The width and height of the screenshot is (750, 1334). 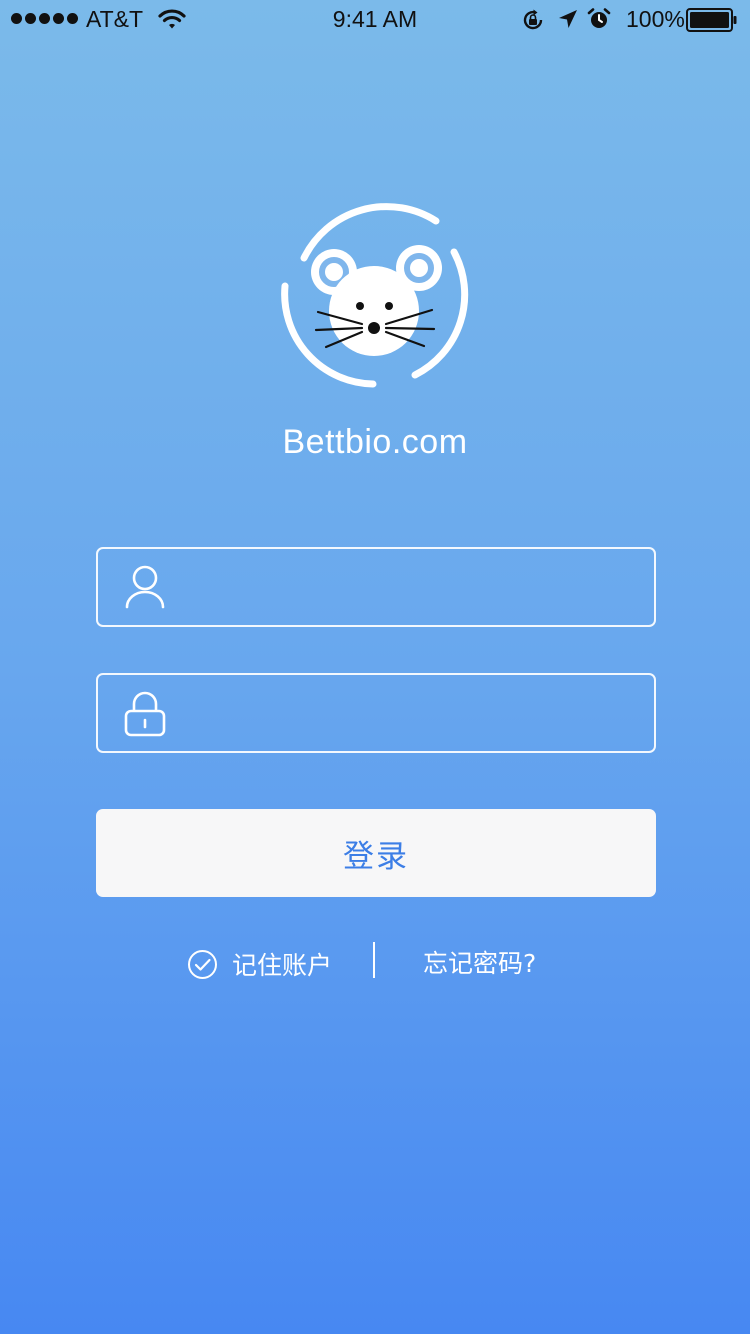 What do you see at coordinates (202, 964) in the screenshot?
I see `check-circle-icon` at bounding box center [202, 964].